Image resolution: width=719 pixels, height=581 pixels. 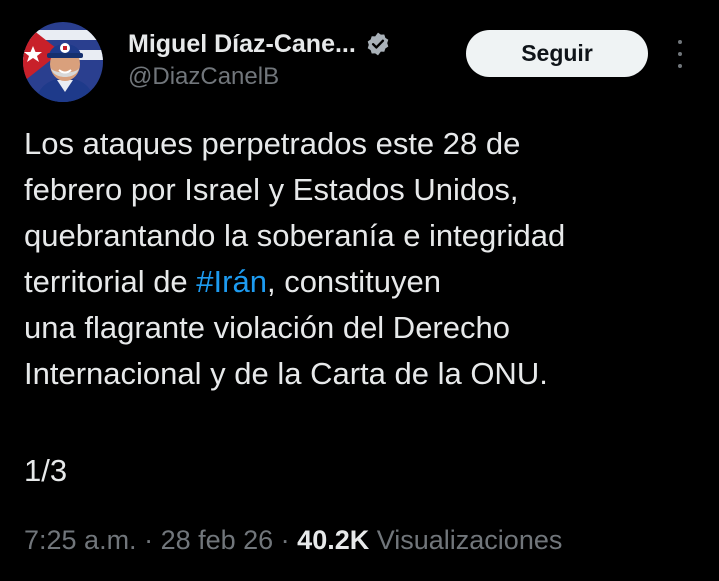 What do you see at coordinates (378, 44) in the screenshot?
I see `verified-badge-icon` at bounding box center [378, 44].